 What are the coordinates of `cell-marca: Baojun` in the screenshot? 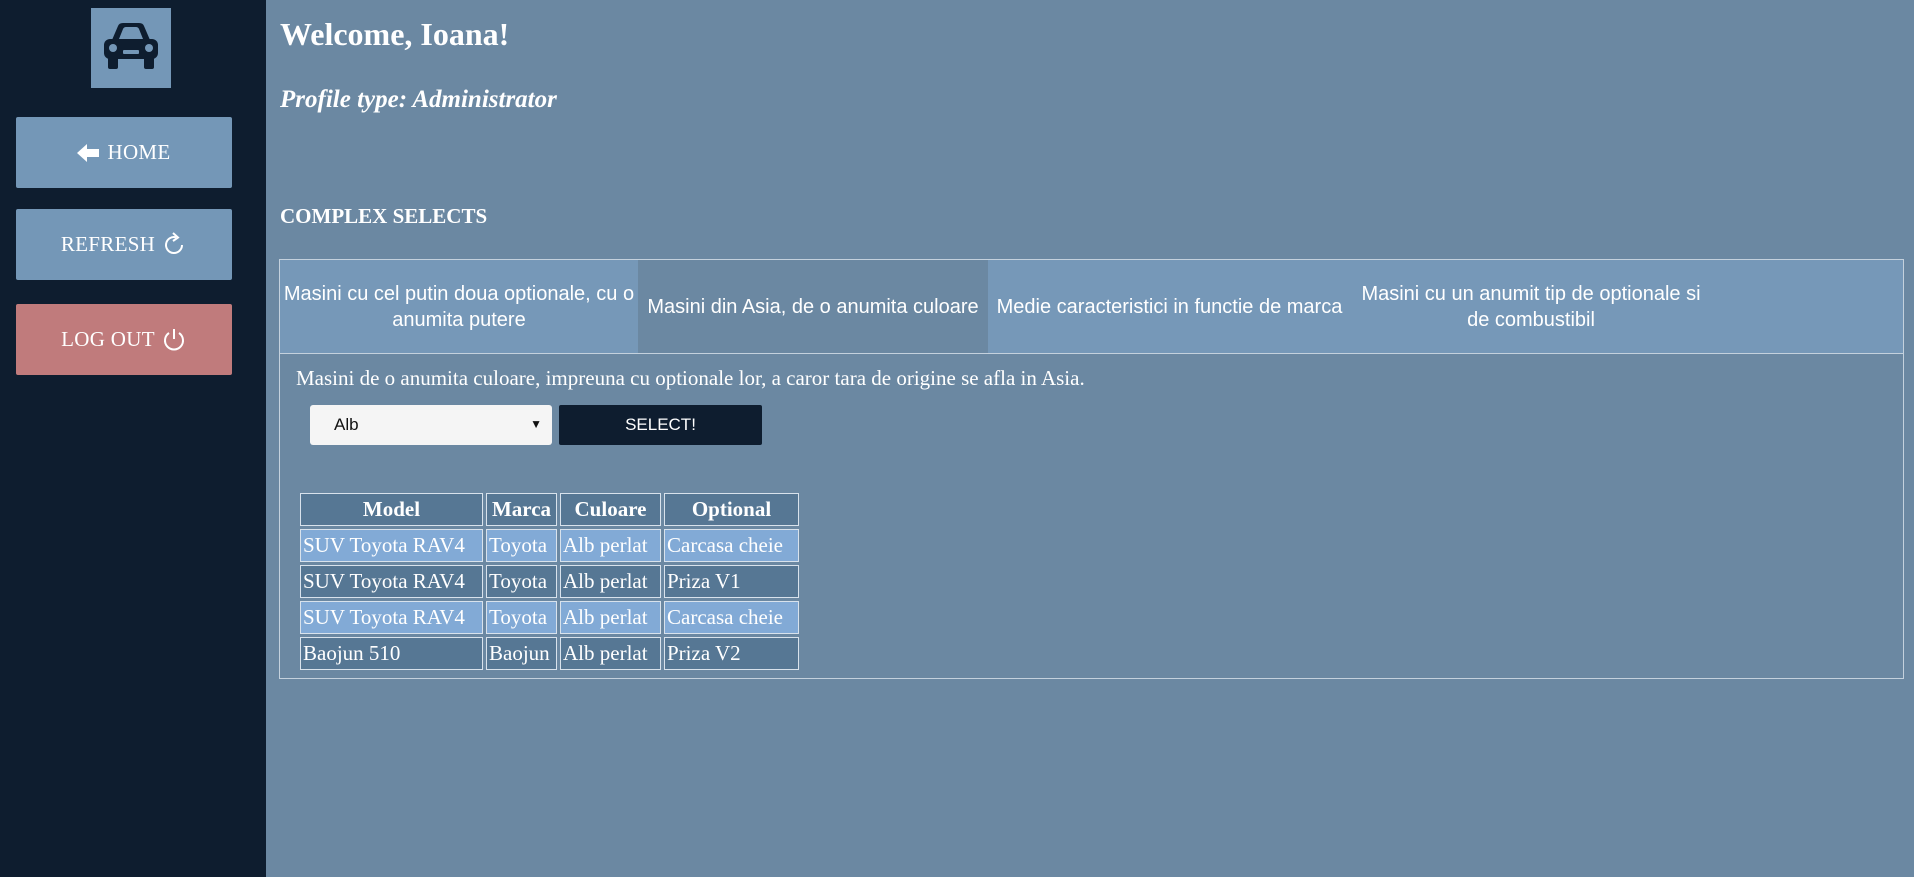 It's located at (521, 653).